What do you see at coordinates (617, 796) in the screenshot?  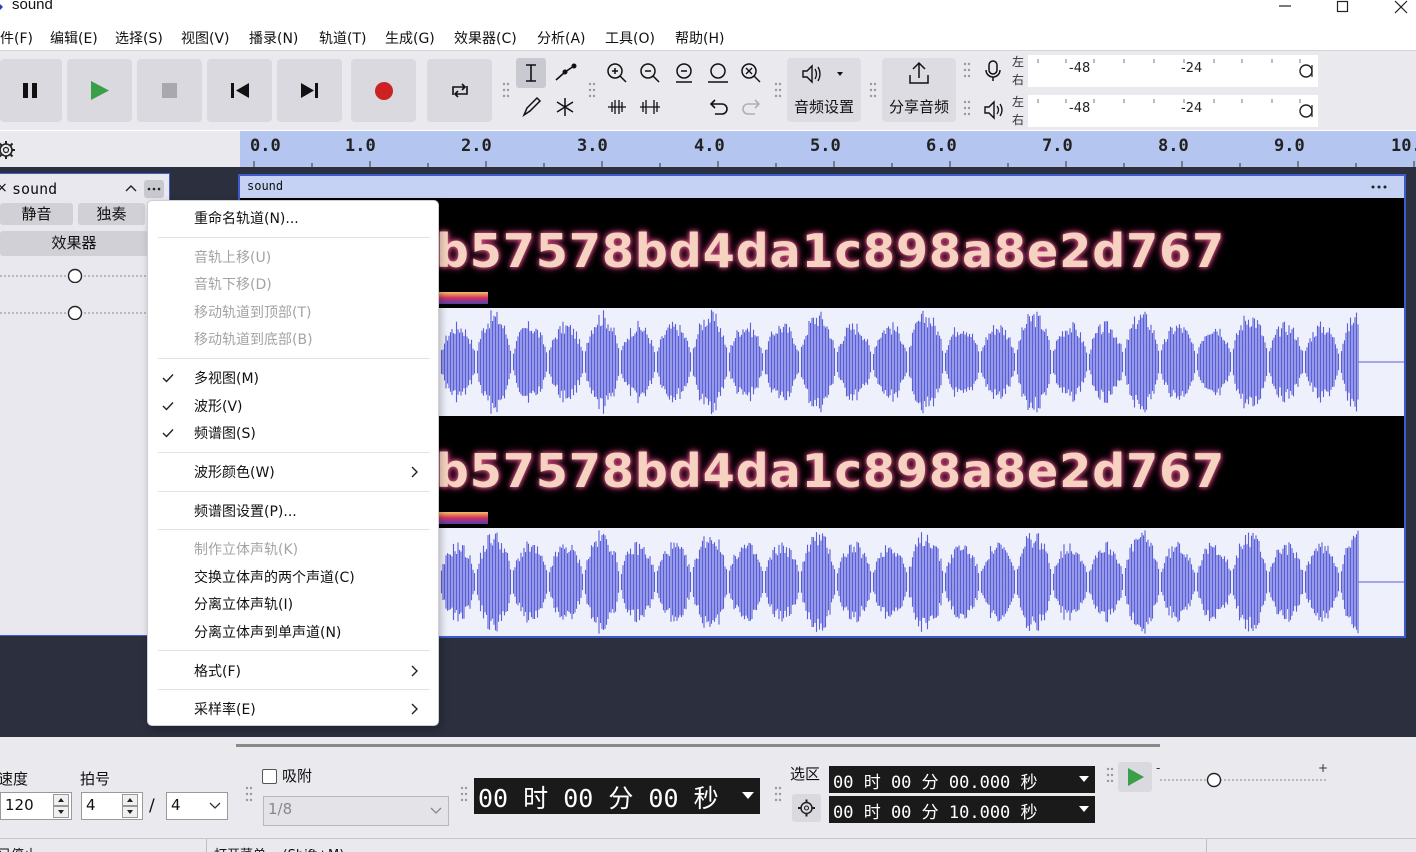 I see `time-display: 00 时 00 分 00 秒` at bounding box center [617, 796].